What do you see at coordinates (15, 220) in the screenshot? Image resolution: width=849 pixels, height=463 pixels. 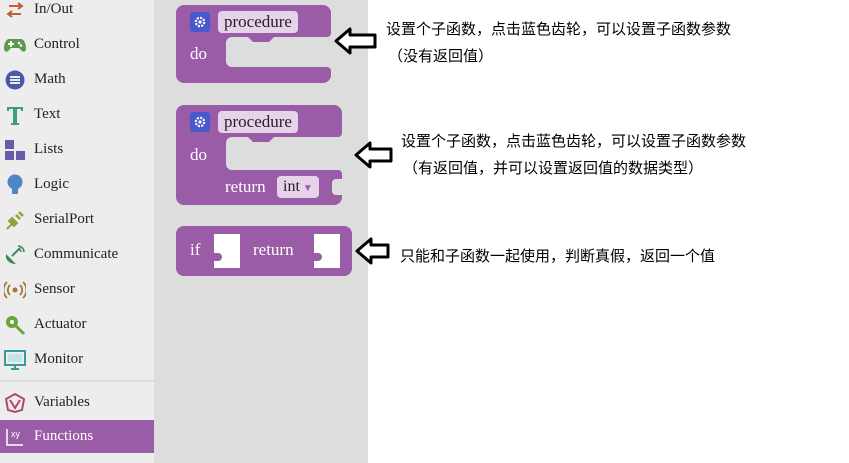 I see `serialport-plug-icon` at bounding box center [15, 220].